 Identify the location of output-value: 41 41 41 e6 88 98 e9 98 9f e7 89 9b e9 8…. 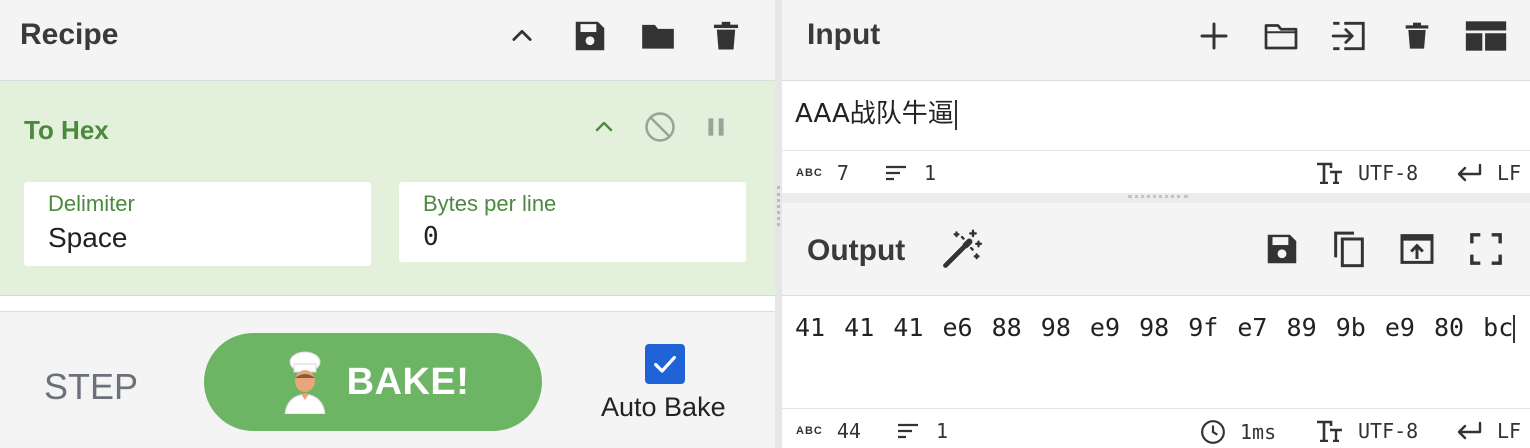
(1157, 328).